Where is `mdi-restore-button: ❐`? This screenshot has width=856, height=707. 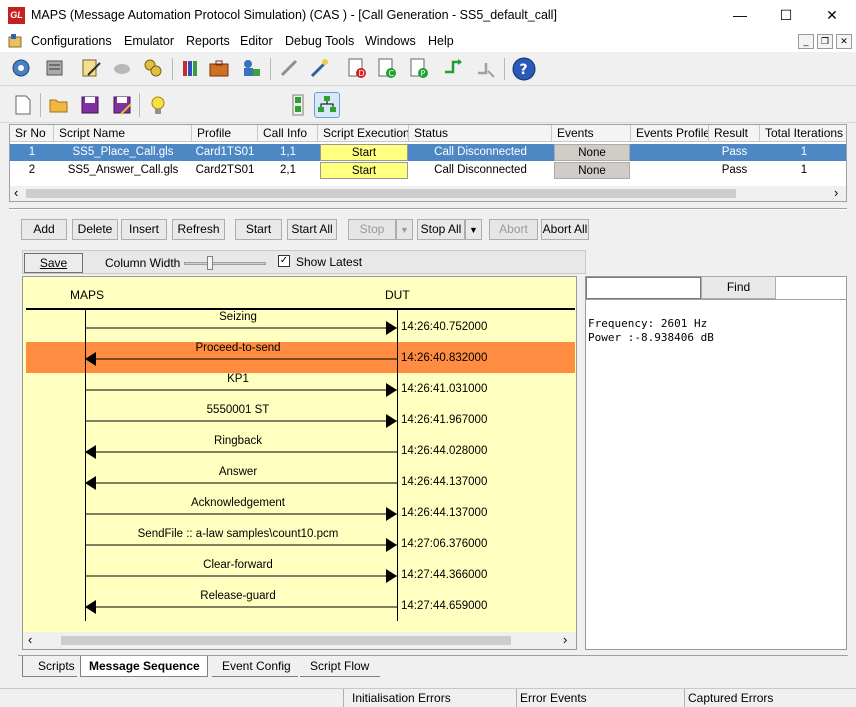 mdi-restore-button: ❐ is located at coordinates (825, 41).